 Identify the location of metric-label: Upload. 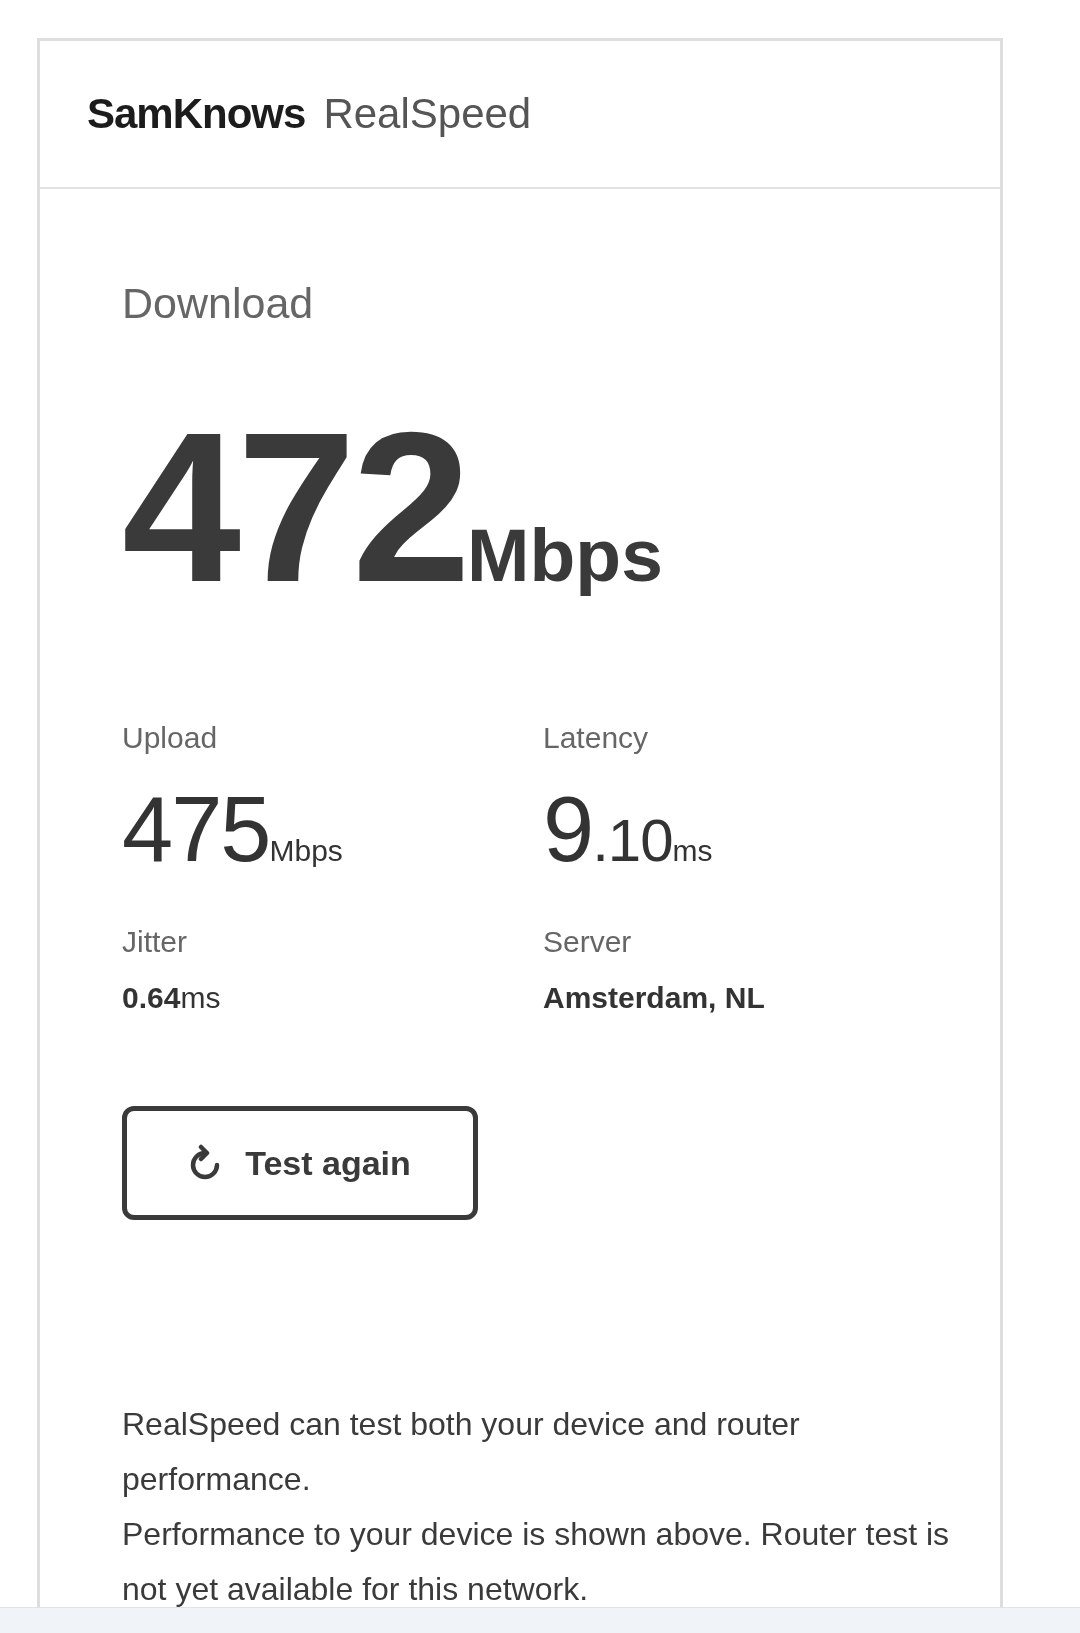
(170, 738).